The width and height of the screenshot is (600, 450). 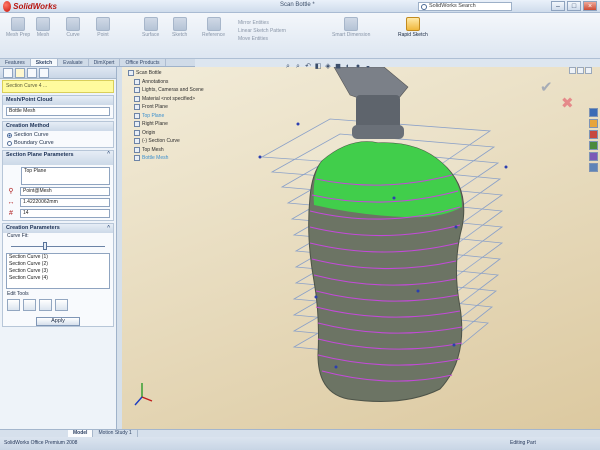 What do you see at coordinates (29, 305) in the screenshot?
I see `delete-curve-icon` at bounding box center [29, 305].